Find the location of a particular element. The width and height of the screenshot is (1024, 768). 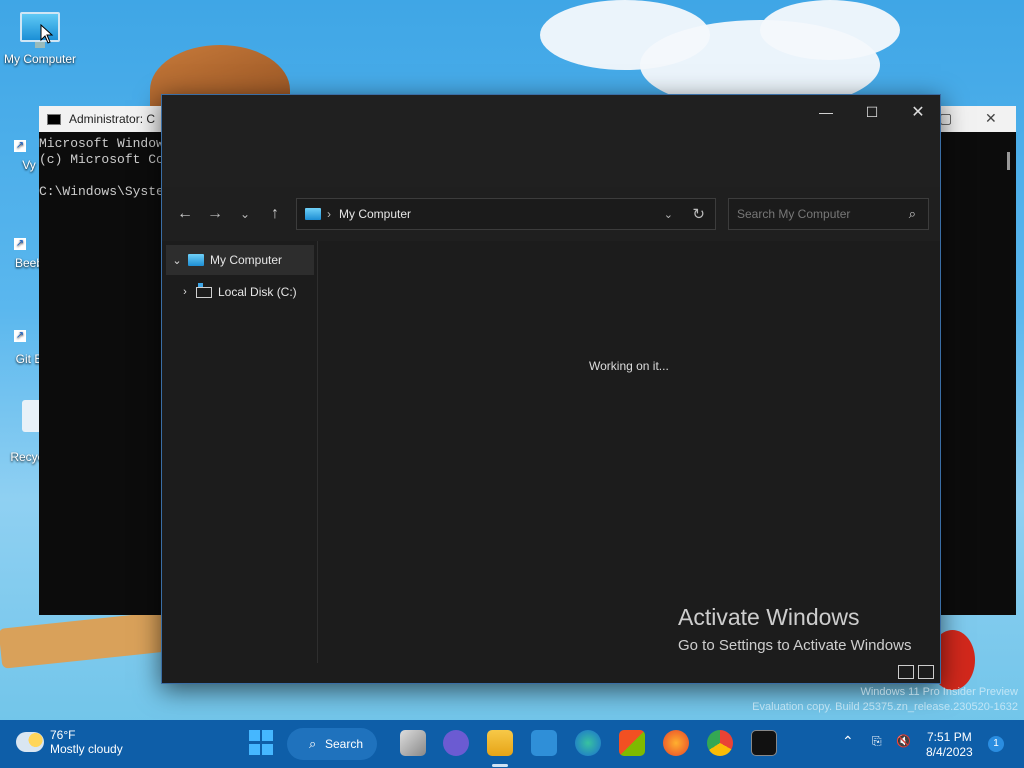

cmd-scrollbar is located at coordinates (1008, 161).